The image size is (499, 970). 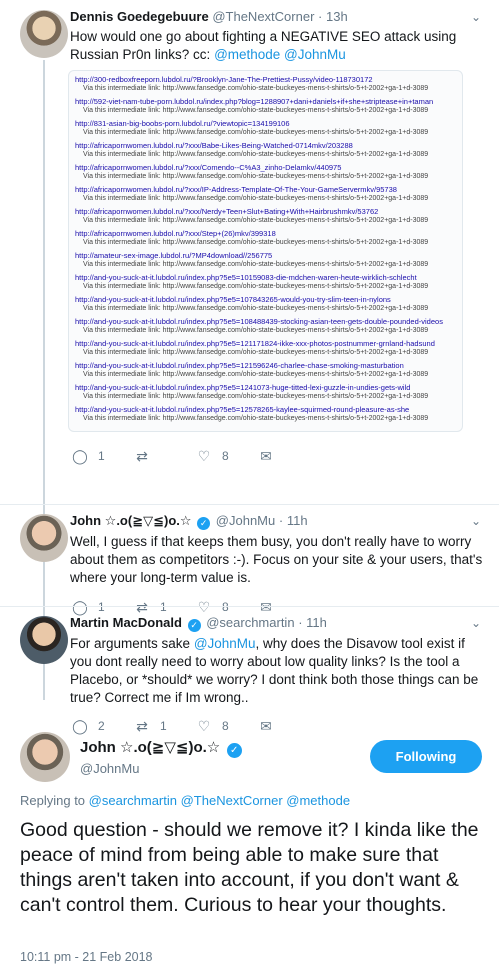 What do you see at coordinates (162, 757) in the screenshot?
I see `main-author: John ☆.o(≧▽≦)o.☆ ✓ @JohnMu` at bounding box center [162, 757].